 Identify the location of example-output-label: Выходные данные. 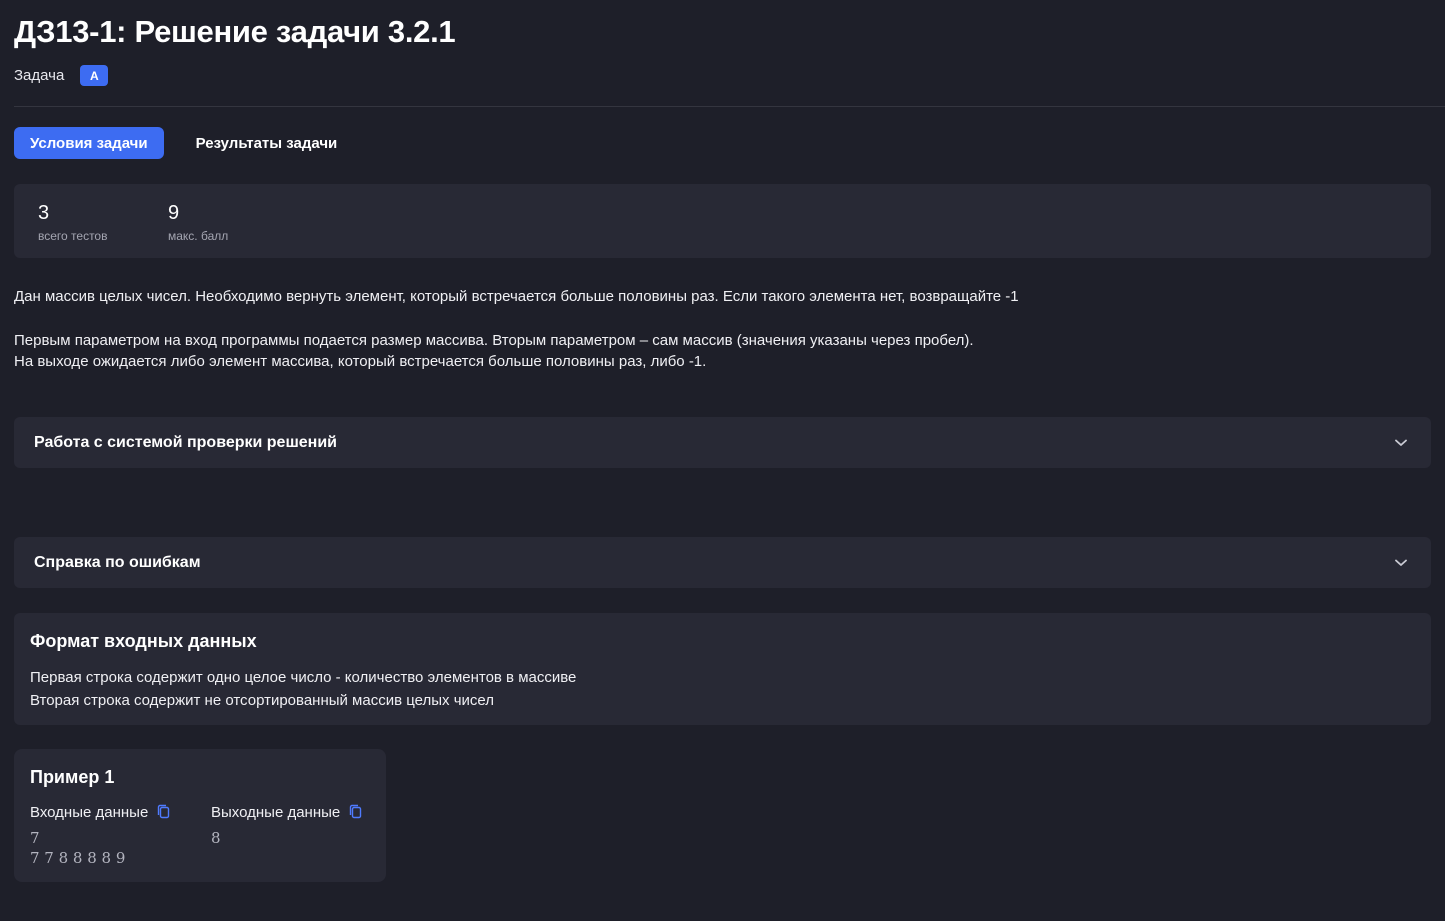
(276, 812).